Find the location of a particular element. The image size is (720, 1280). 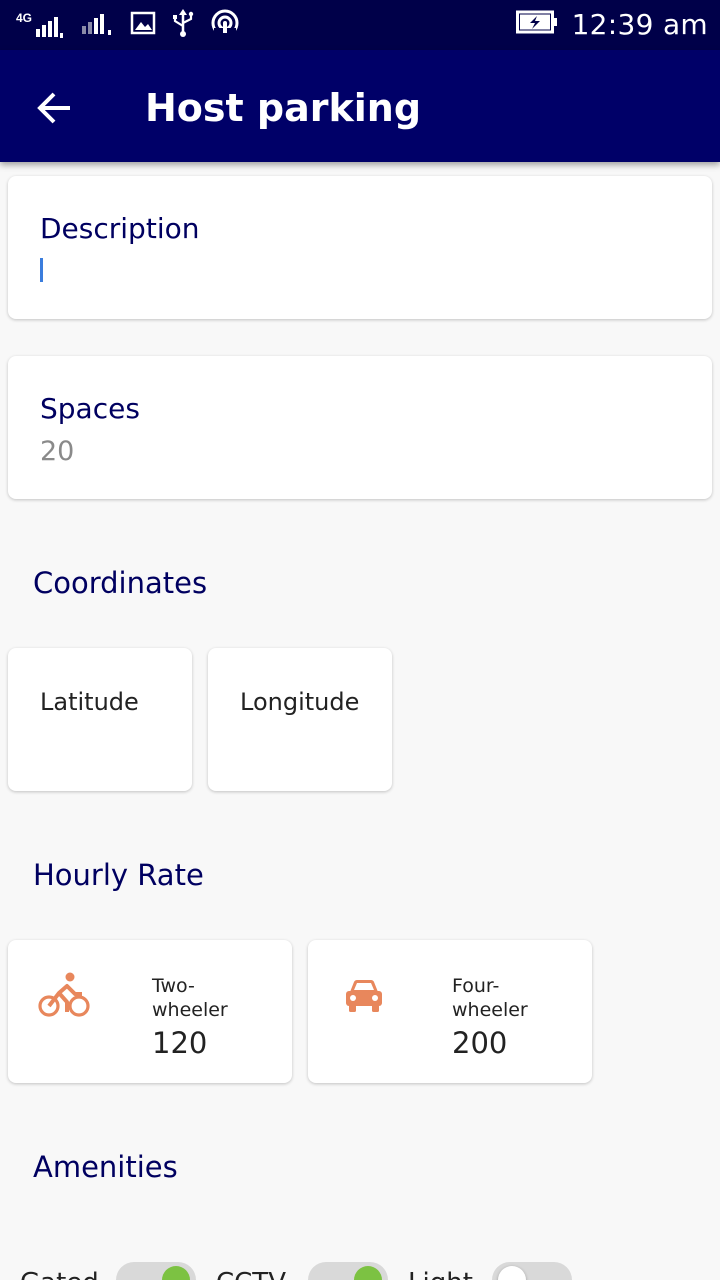

description-field: Description is located at coordinates (360, 247).